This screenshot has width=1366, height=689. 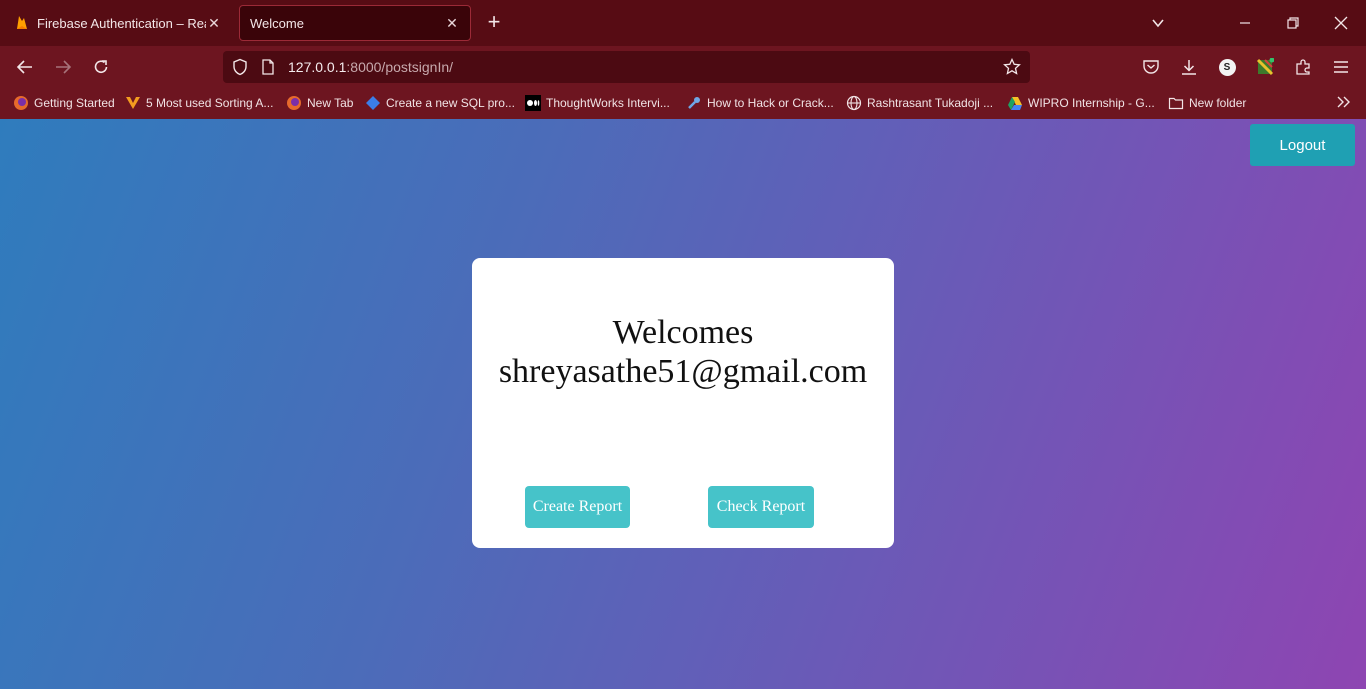 What do you see at coordinates (317, 67) in the screenshot?
I see `url-host: 127.0.0.1` at bounding box center [317, 67].